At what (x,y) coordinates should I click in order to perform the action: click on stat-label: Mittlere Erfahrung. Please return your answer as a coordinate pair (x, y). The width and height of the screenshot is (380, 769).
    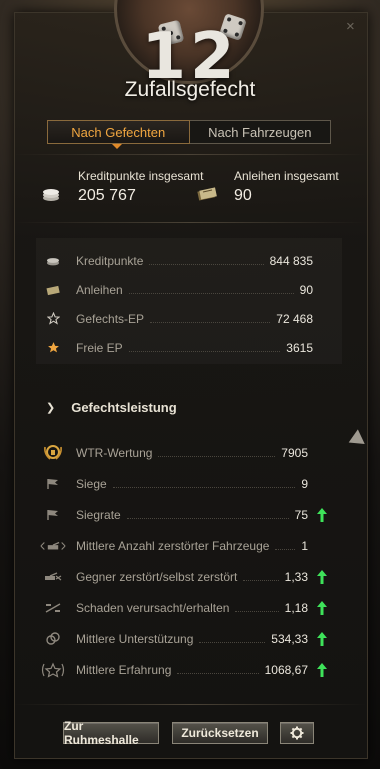
    Looking at the image, I should click on (124, 669).